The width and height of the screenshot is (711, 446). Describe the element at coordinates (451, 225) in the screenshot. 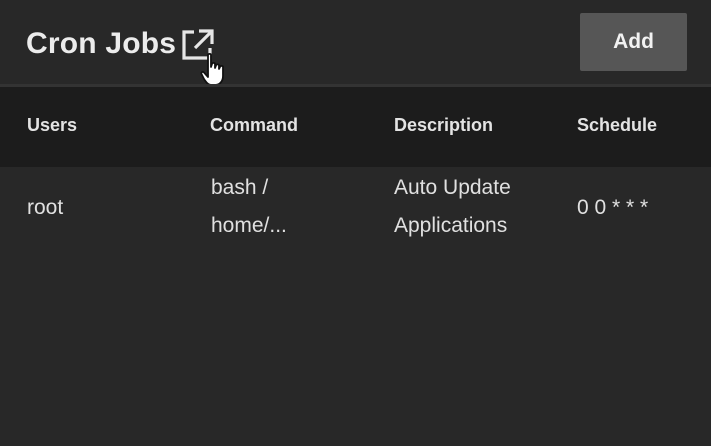

I see `cell-description-line2: Applications` at that location.